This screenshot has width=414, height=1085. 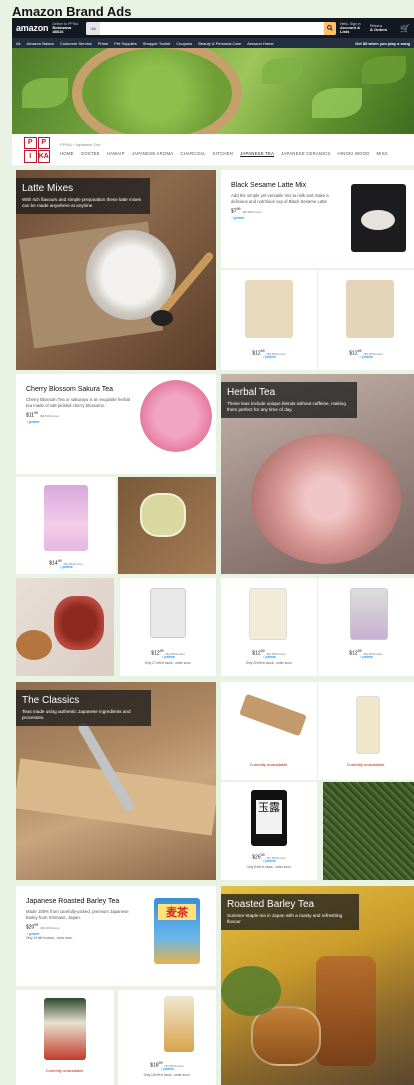 What do you see at coordinates (93, 28) in the screenshot?
I see `search-dept-select: All` at bounding box center [93, 28].